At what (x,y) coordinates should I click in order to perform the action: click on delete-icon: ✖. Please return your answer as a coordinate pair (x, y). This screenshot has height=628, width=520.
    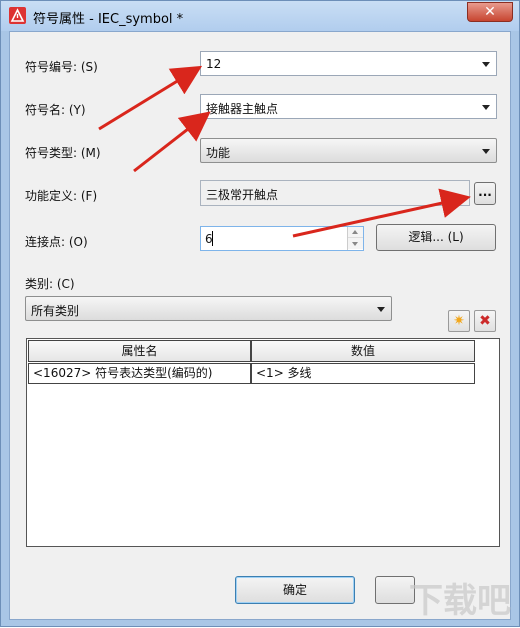
    Looking at the image, I should click on (485, 321).